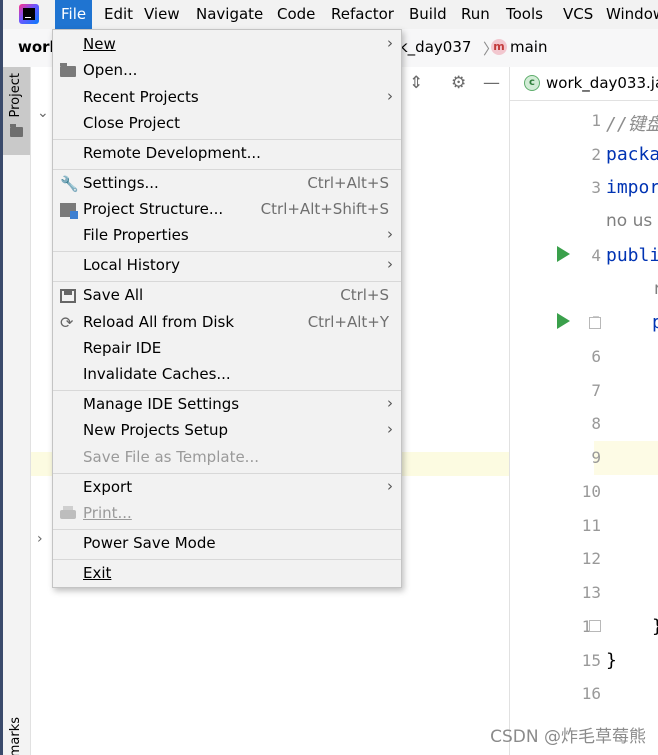 The width and height of the screenshot is (658, 755). I want to click on collapse-chevron-icon: ›, so click(40, 539).